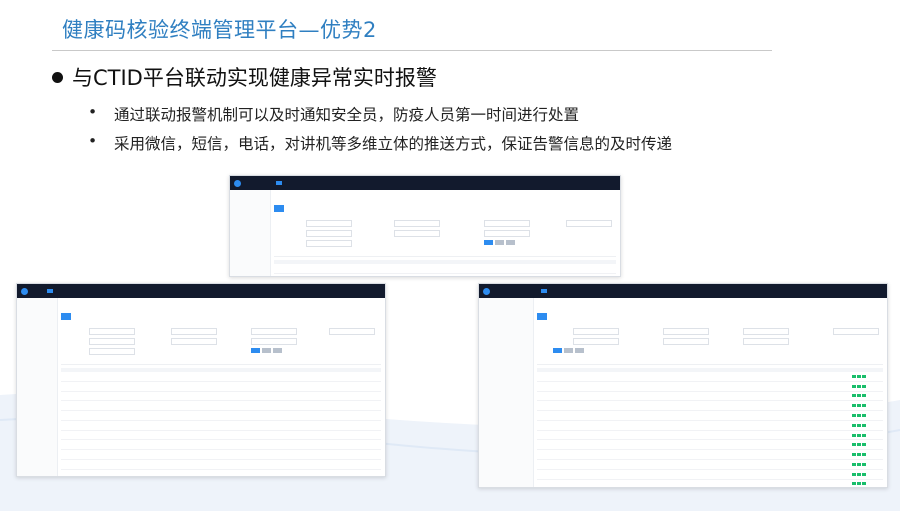 The width and height of the screenshot is (900, 511). I want to click on bullet-item: • 通过联动报警机制可以及时通知安全员，防疫人员第一时间进行处置, so click(333, 114).